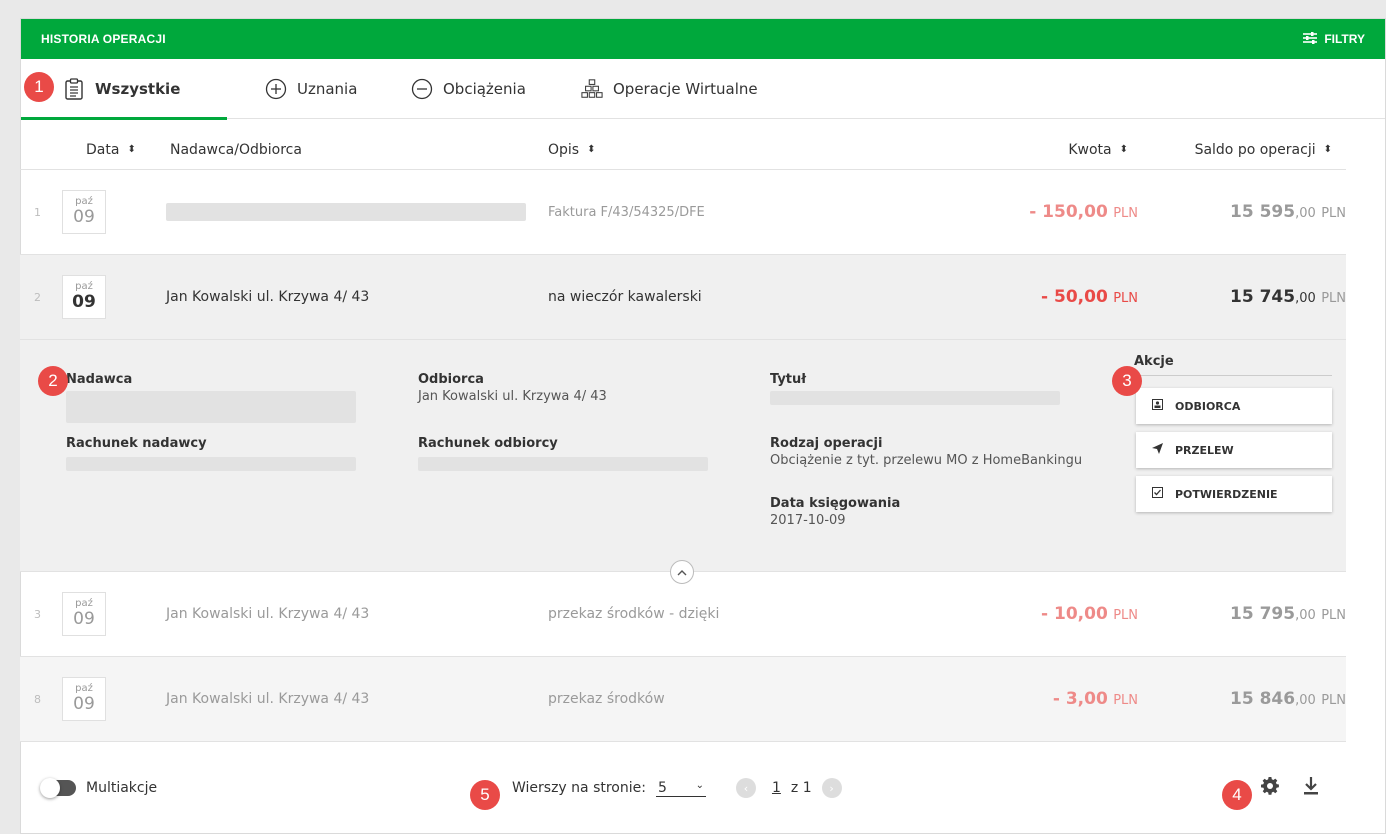 The height and width of the screenshot is (834, 1386). I want to click on filters-button: FILTRY, so click(1333, 39).